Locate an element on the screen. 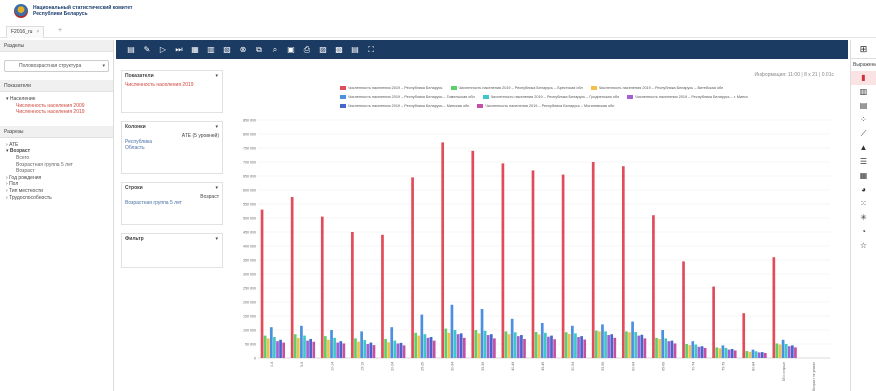 Image resolution: width=876 pixels, height=391 pixels. tab-f2016: F2016_ru × is located at coordinates (25, 32).